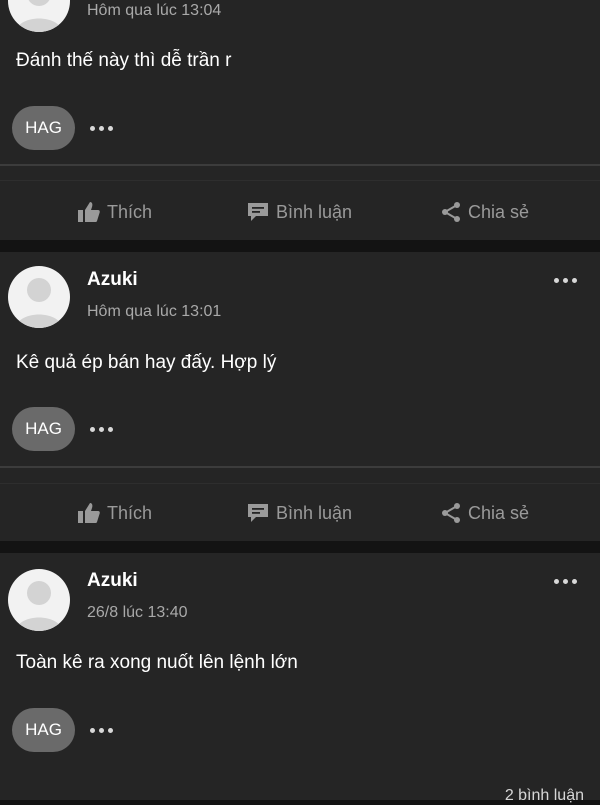 The width and height of the screenshot is (600, 805). What do you see at coordinates (137, 612) in the screenshot?
I see `post-time: 26/8 lúc 13:40` at bounding box center [137, 612].